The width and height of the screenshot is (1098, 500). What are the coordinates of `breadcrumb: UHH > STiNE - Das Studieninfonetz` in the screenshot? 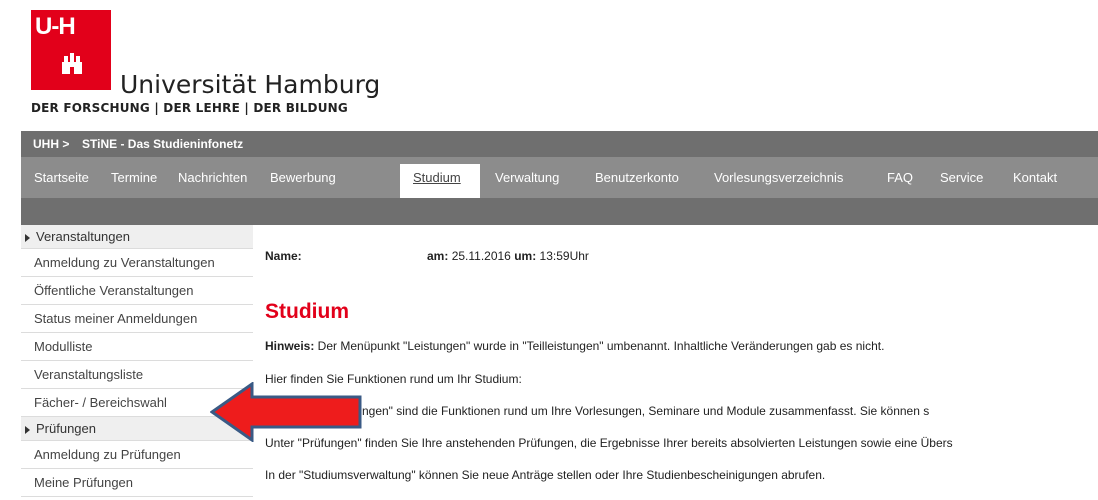 It's located at (559, 144).